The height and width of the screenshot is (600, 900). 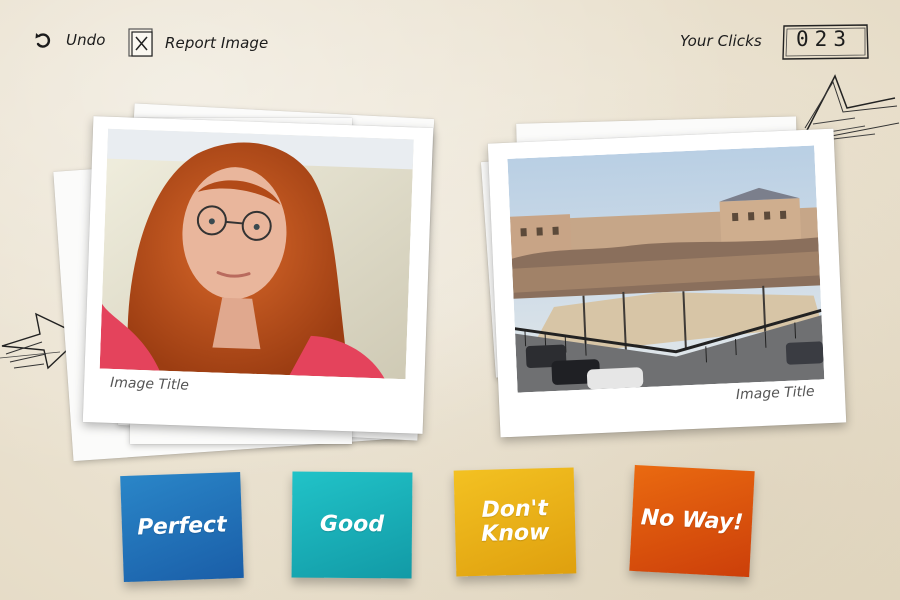 I want to click on right-image-title: Image Title, so click(x=775, y=393).